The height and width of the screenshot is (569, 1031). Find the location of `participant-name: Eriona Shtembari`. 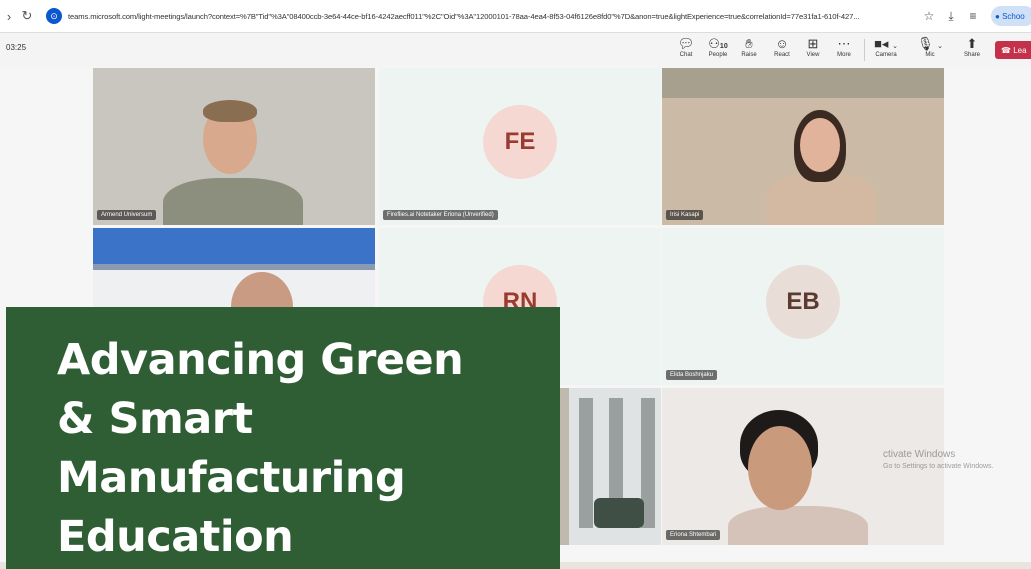

participant-name: Eriona Shtembari is located at coordinates (693, 535).